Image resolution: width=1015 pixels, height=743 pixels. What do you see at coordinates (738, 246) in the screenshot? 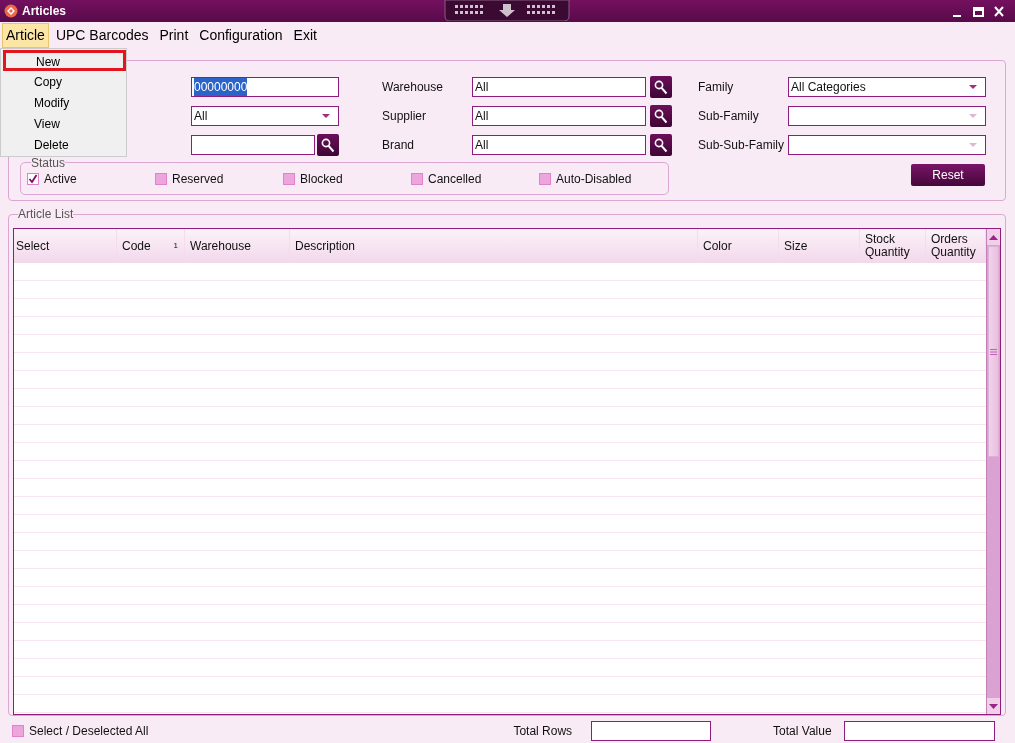
I see `column-header: Color` at bounding box center [738, 246].